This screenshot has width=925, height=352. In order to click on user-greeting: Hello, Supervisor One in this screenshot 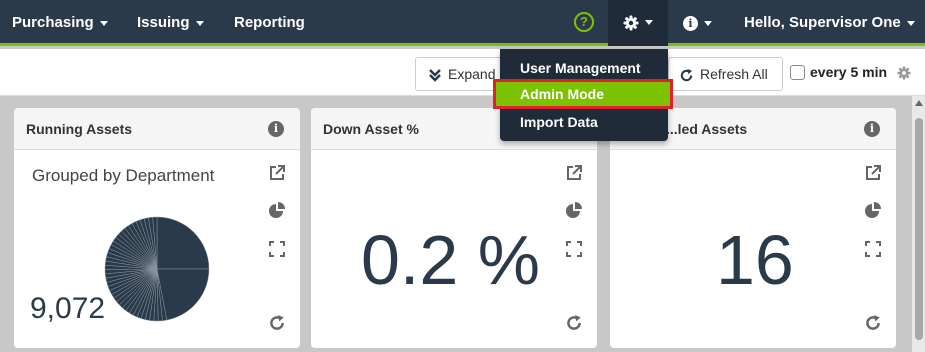, I will do `click(822, 22)`.